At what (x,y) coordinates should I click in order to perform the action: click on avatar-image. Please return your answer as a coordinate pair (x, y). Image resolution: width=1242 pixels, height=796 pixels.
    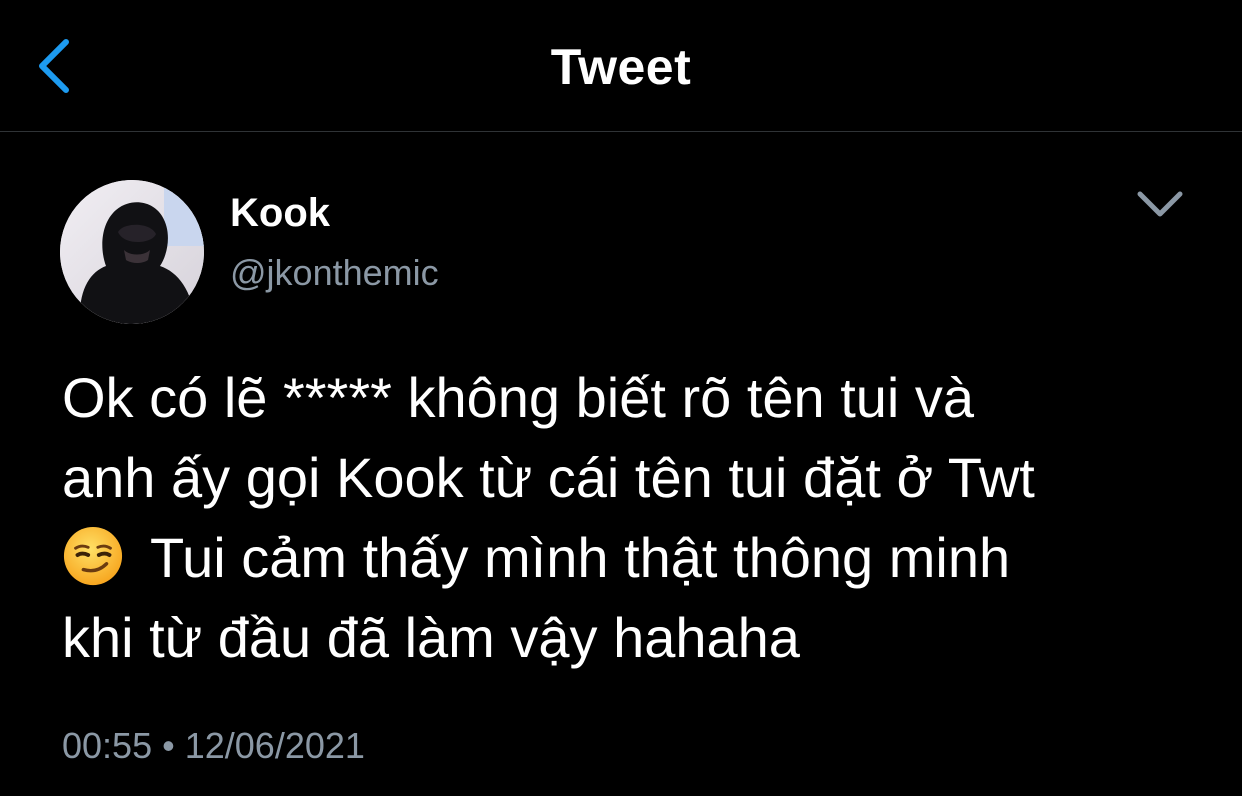
    Looking at the image, I should click on (132, 252).